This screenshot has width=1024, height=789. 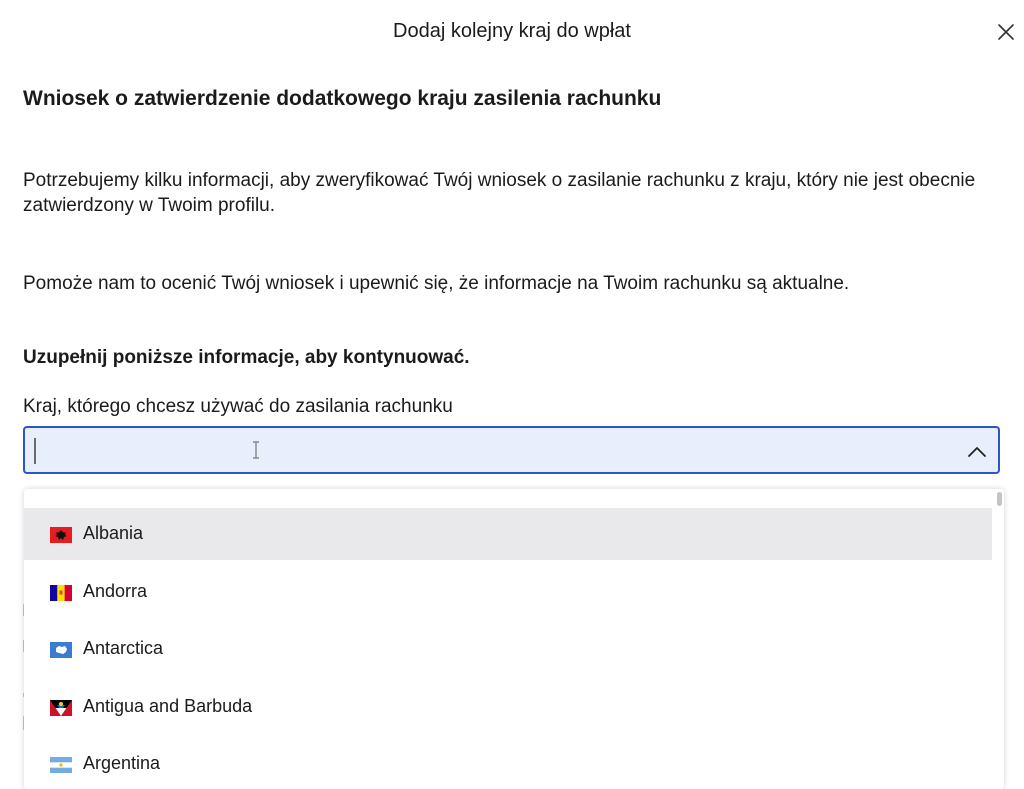 I want to click on chevron-up-icon, so click(x=977, y=452).